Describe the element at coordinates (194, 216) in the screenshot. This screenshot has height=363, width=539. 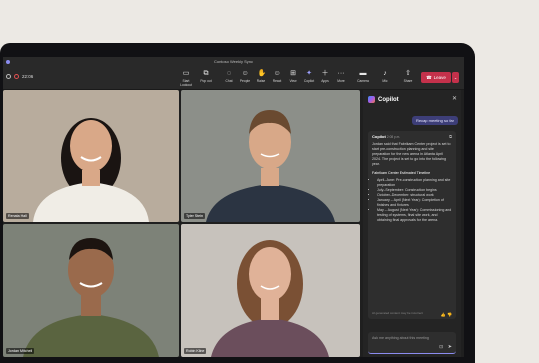
I see `participant-name: Tyler Stein` at that location.